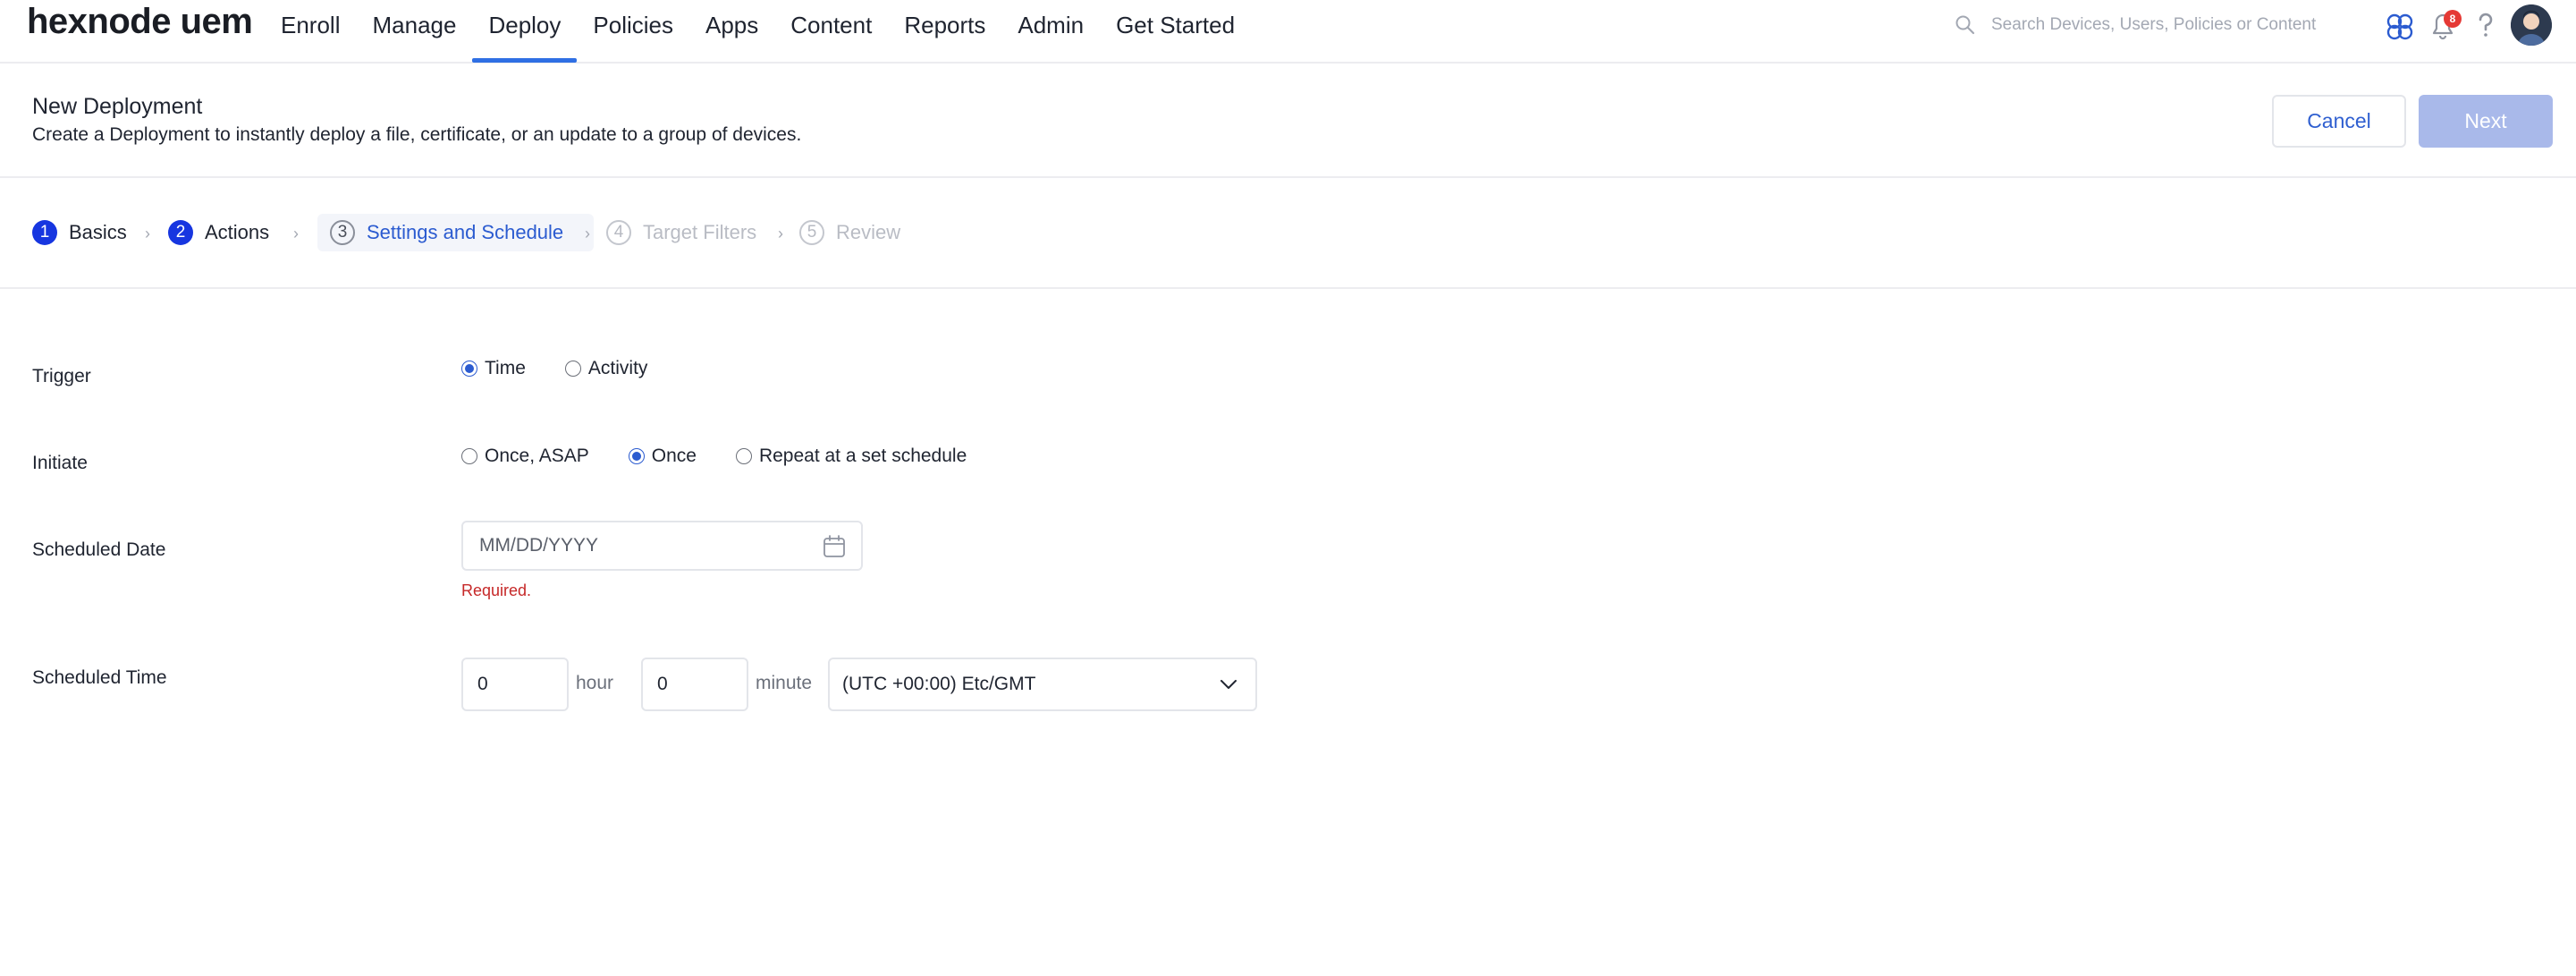 The image size is (2576, 976). I want to click on nav-item-reports: Reports, so click(944, 31).